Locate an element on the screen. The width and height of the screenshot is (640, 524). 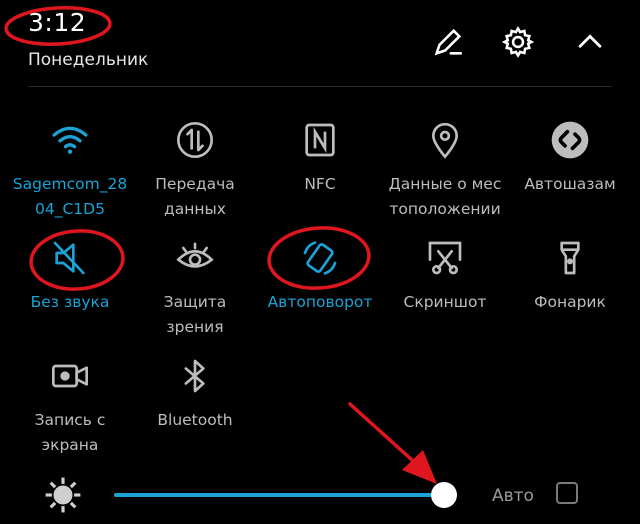
day-of-week: Понедельник is located at coordinates (88, 60).